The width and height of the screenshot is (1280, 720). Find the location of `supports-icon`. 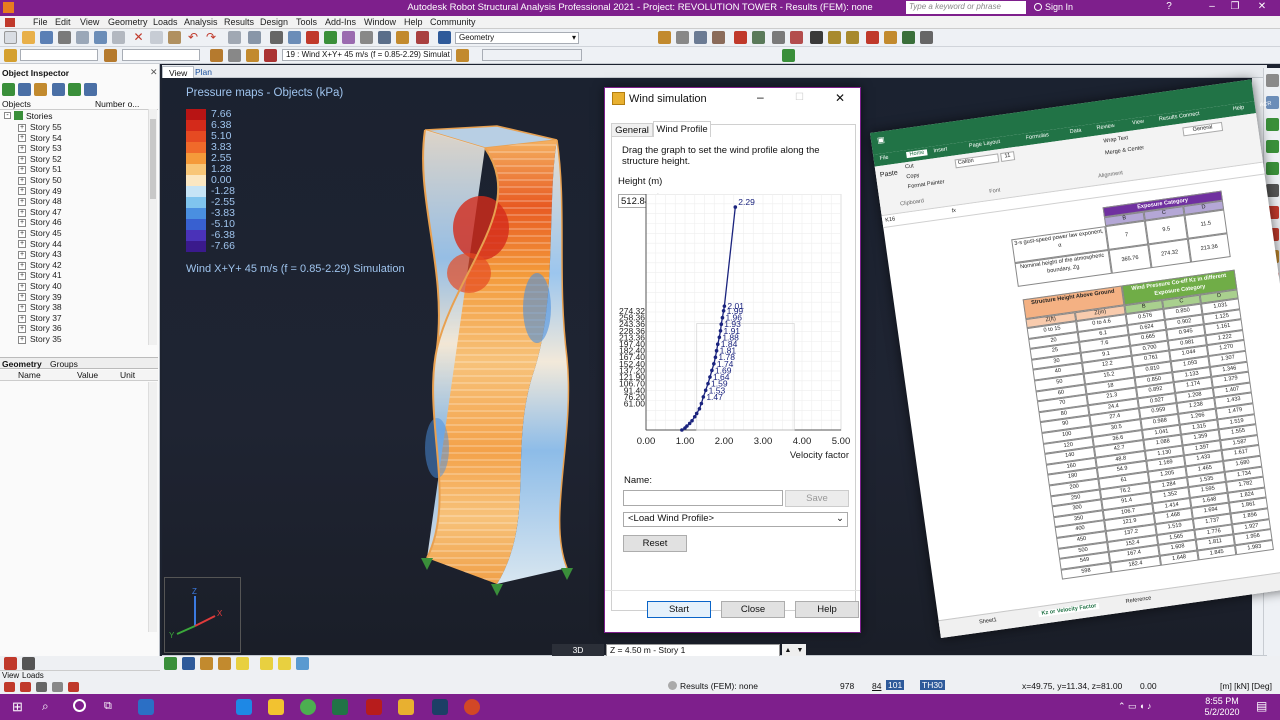

supports-icon is located at coordinates (330, 37).